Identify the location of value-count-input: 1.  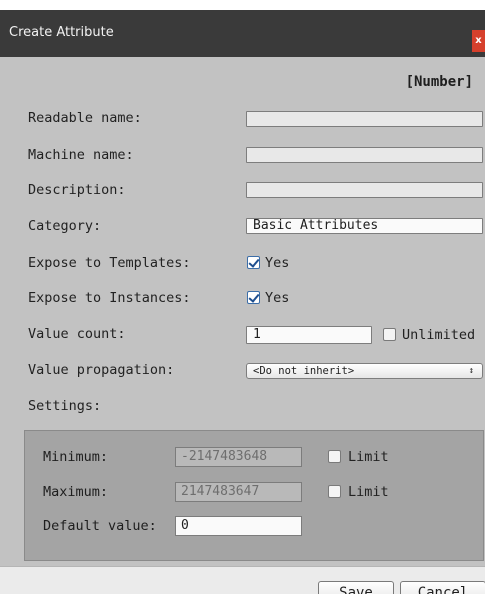
(309, 335).